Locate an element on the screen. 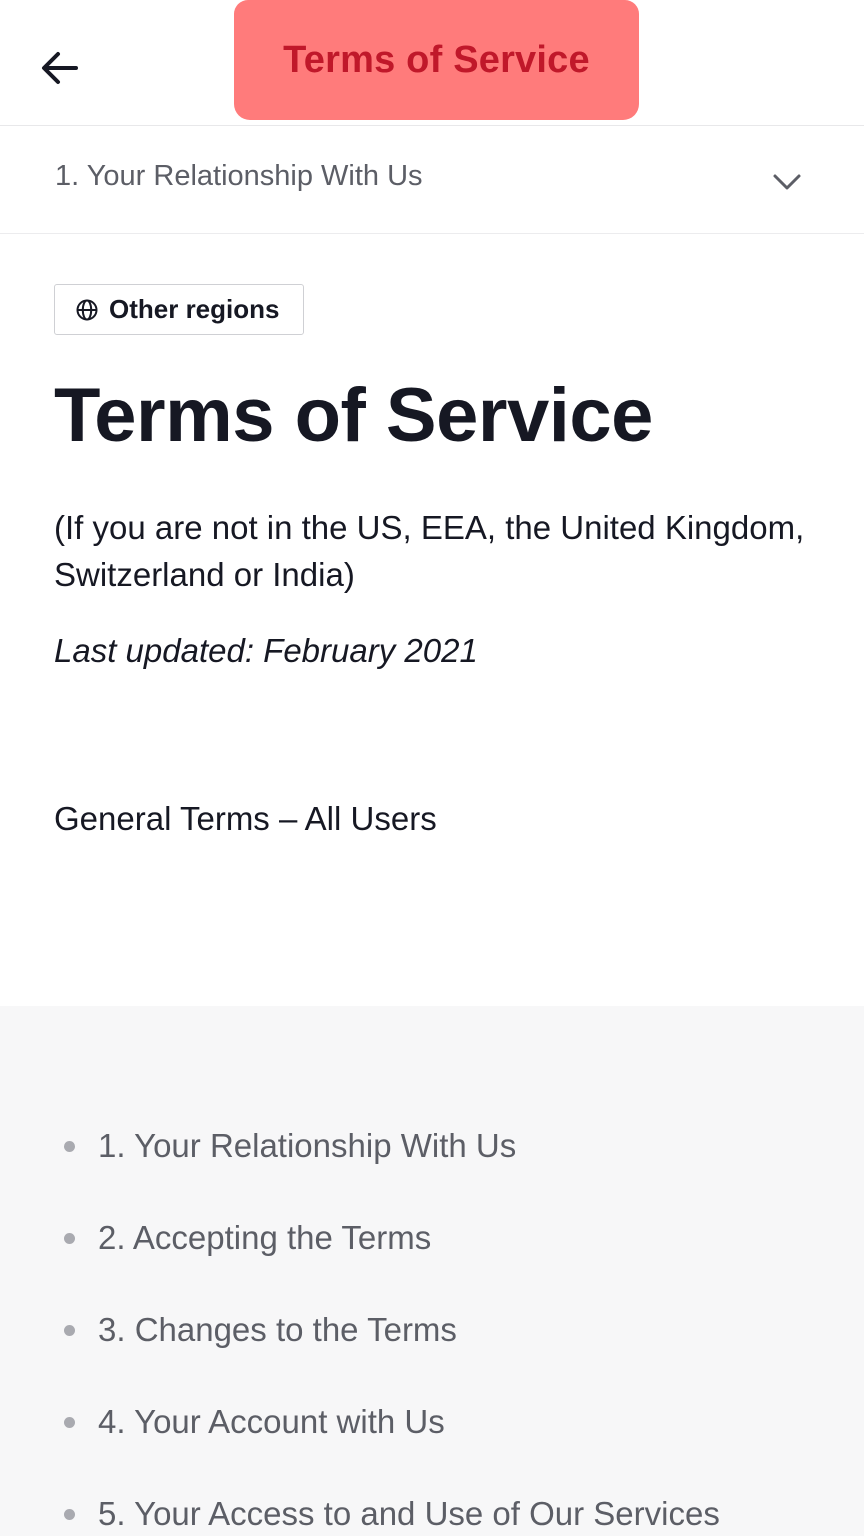 The width and height of the screenshot is (864, 1536). section-dropdown-label: 1. Your Relationship With Us is located at coordinates (239, 176).